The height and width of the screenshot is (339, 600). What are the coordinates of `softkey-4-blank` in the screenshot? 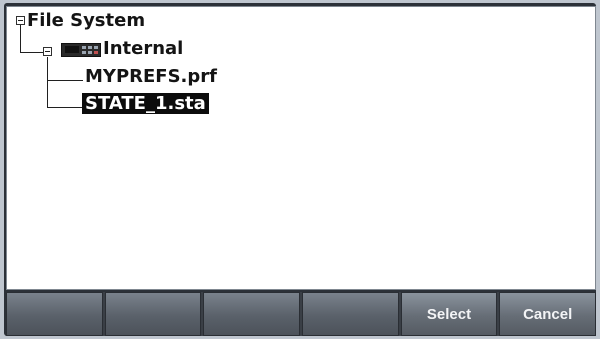 It's located at (350, 314).